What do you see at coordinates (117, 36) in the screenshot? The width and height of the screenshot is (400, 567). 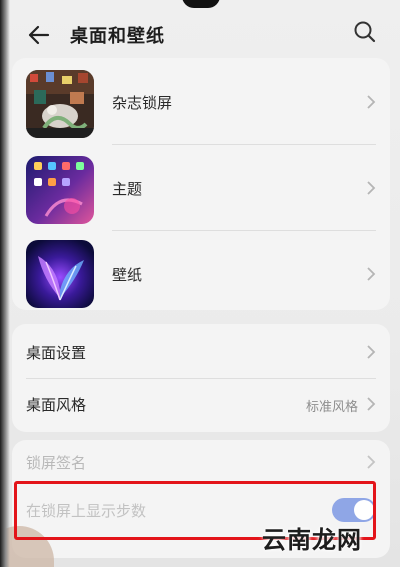 I see `page-title: 桌面和壁纸` at bounding box center [117, 36].